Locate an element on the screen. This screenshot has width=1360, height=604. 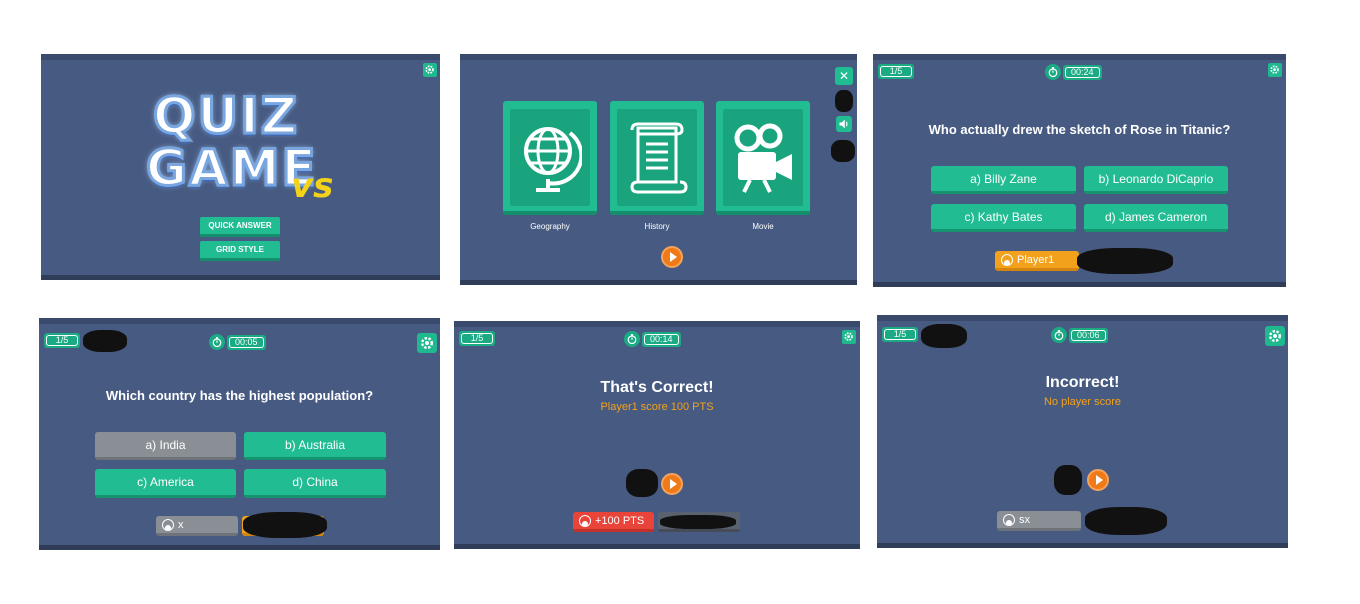
logo-vs: vs is located at coordinates (312, 186).